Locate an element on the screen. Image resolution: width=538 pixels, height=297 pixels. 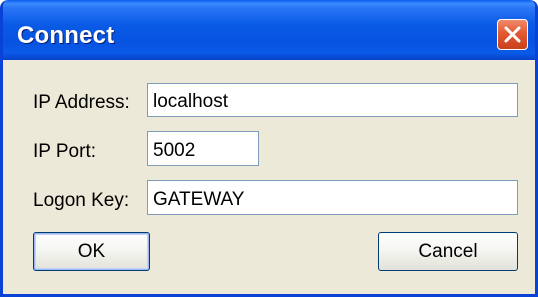
cancel-button-label: Cancel is located at coordinates (448, 251).